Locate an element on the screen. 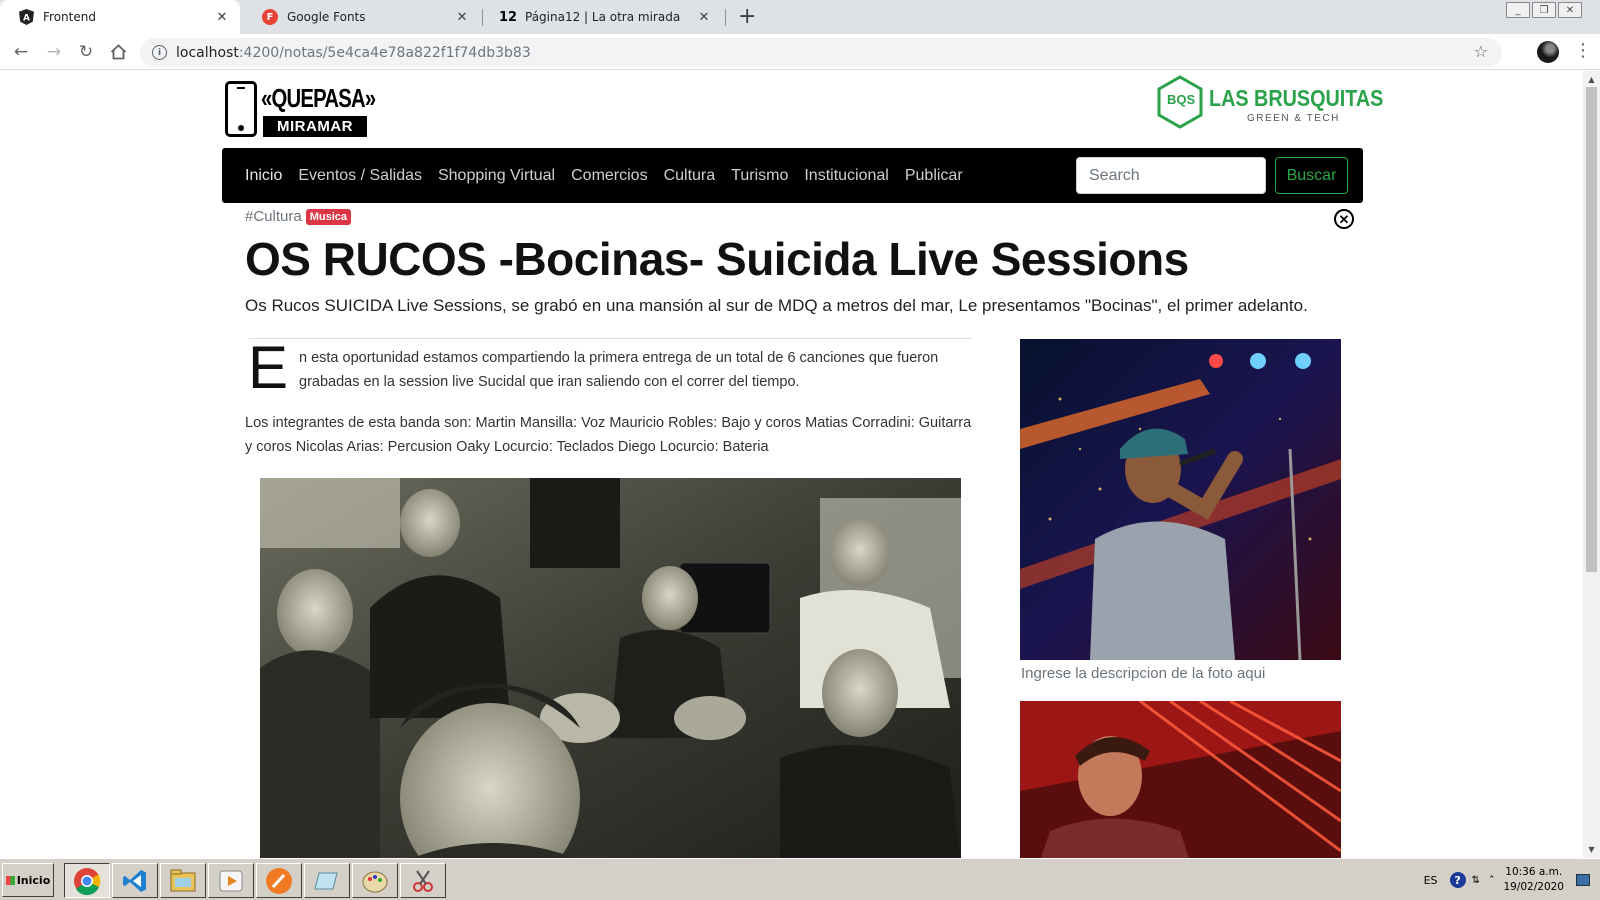 The width and height of the screenshot is (1600, 900). tab-separator is located at coordinates (725, 17).